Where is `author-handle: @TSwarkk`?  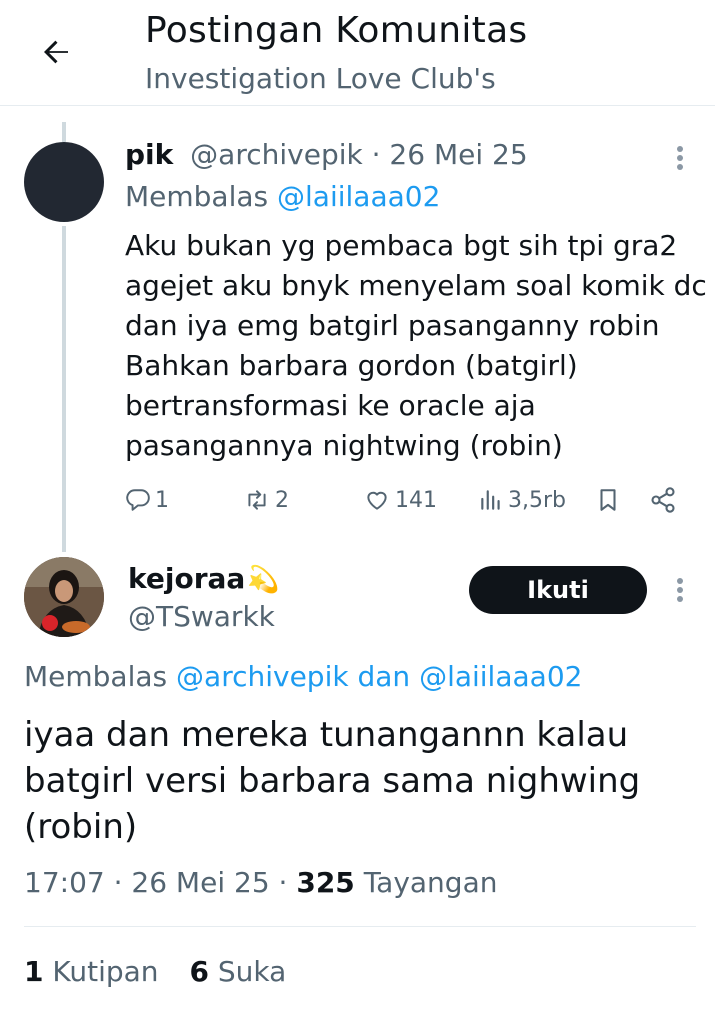 author-handle: @TSwarkk is located at coordinates (201, 616).